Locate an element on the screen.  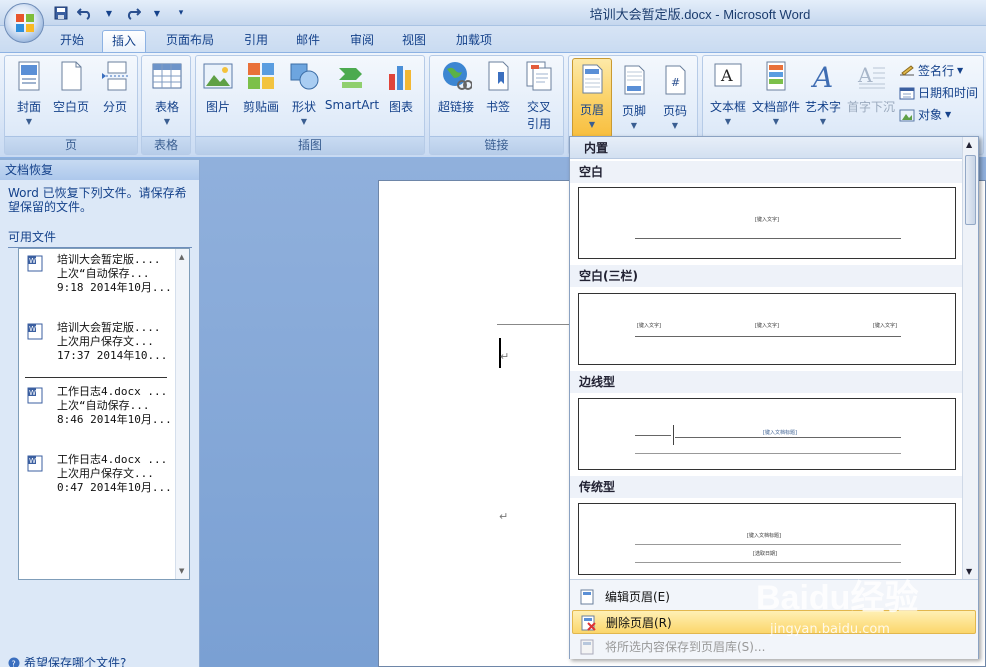
picture-button: 图片 is located at coordinates (218, 87).